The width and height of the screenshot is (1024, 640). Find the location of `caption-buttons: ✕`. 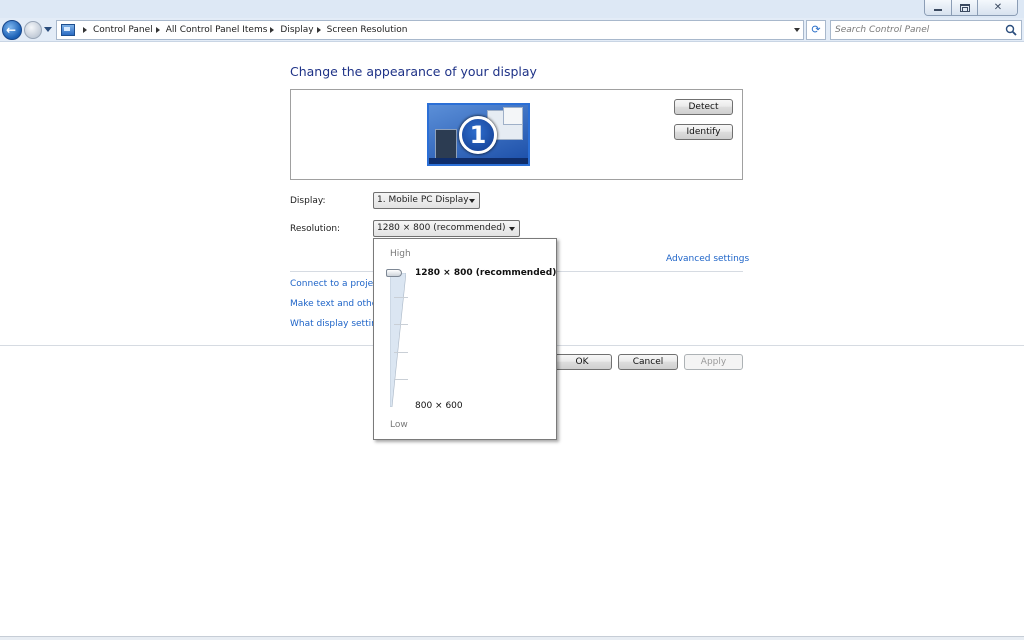

caption-buttons: ✕ is located at coordinates (971, 8).